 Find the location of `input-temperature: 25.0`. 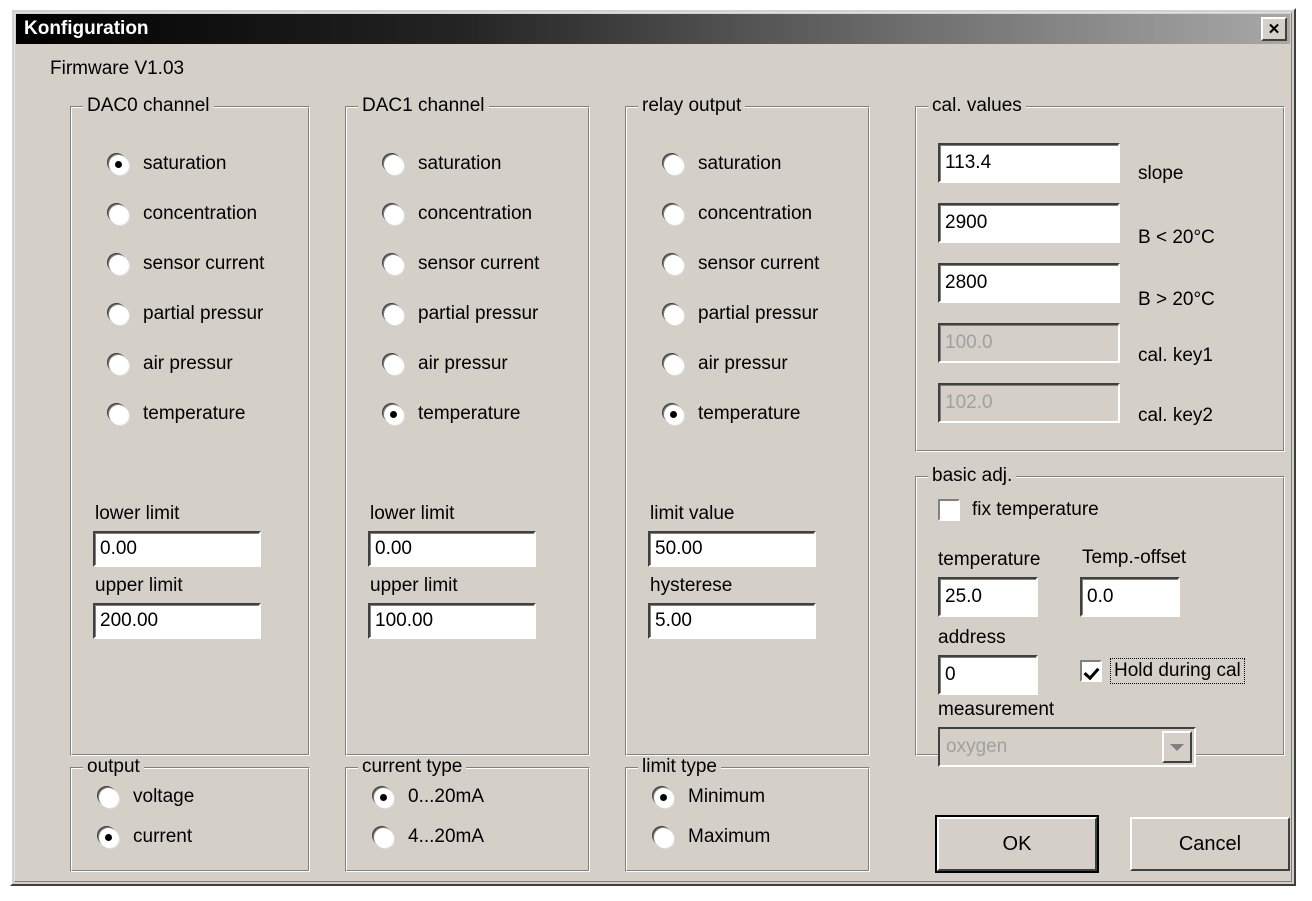

input-temperature: 25.0 is located at coordinates (988, 597).